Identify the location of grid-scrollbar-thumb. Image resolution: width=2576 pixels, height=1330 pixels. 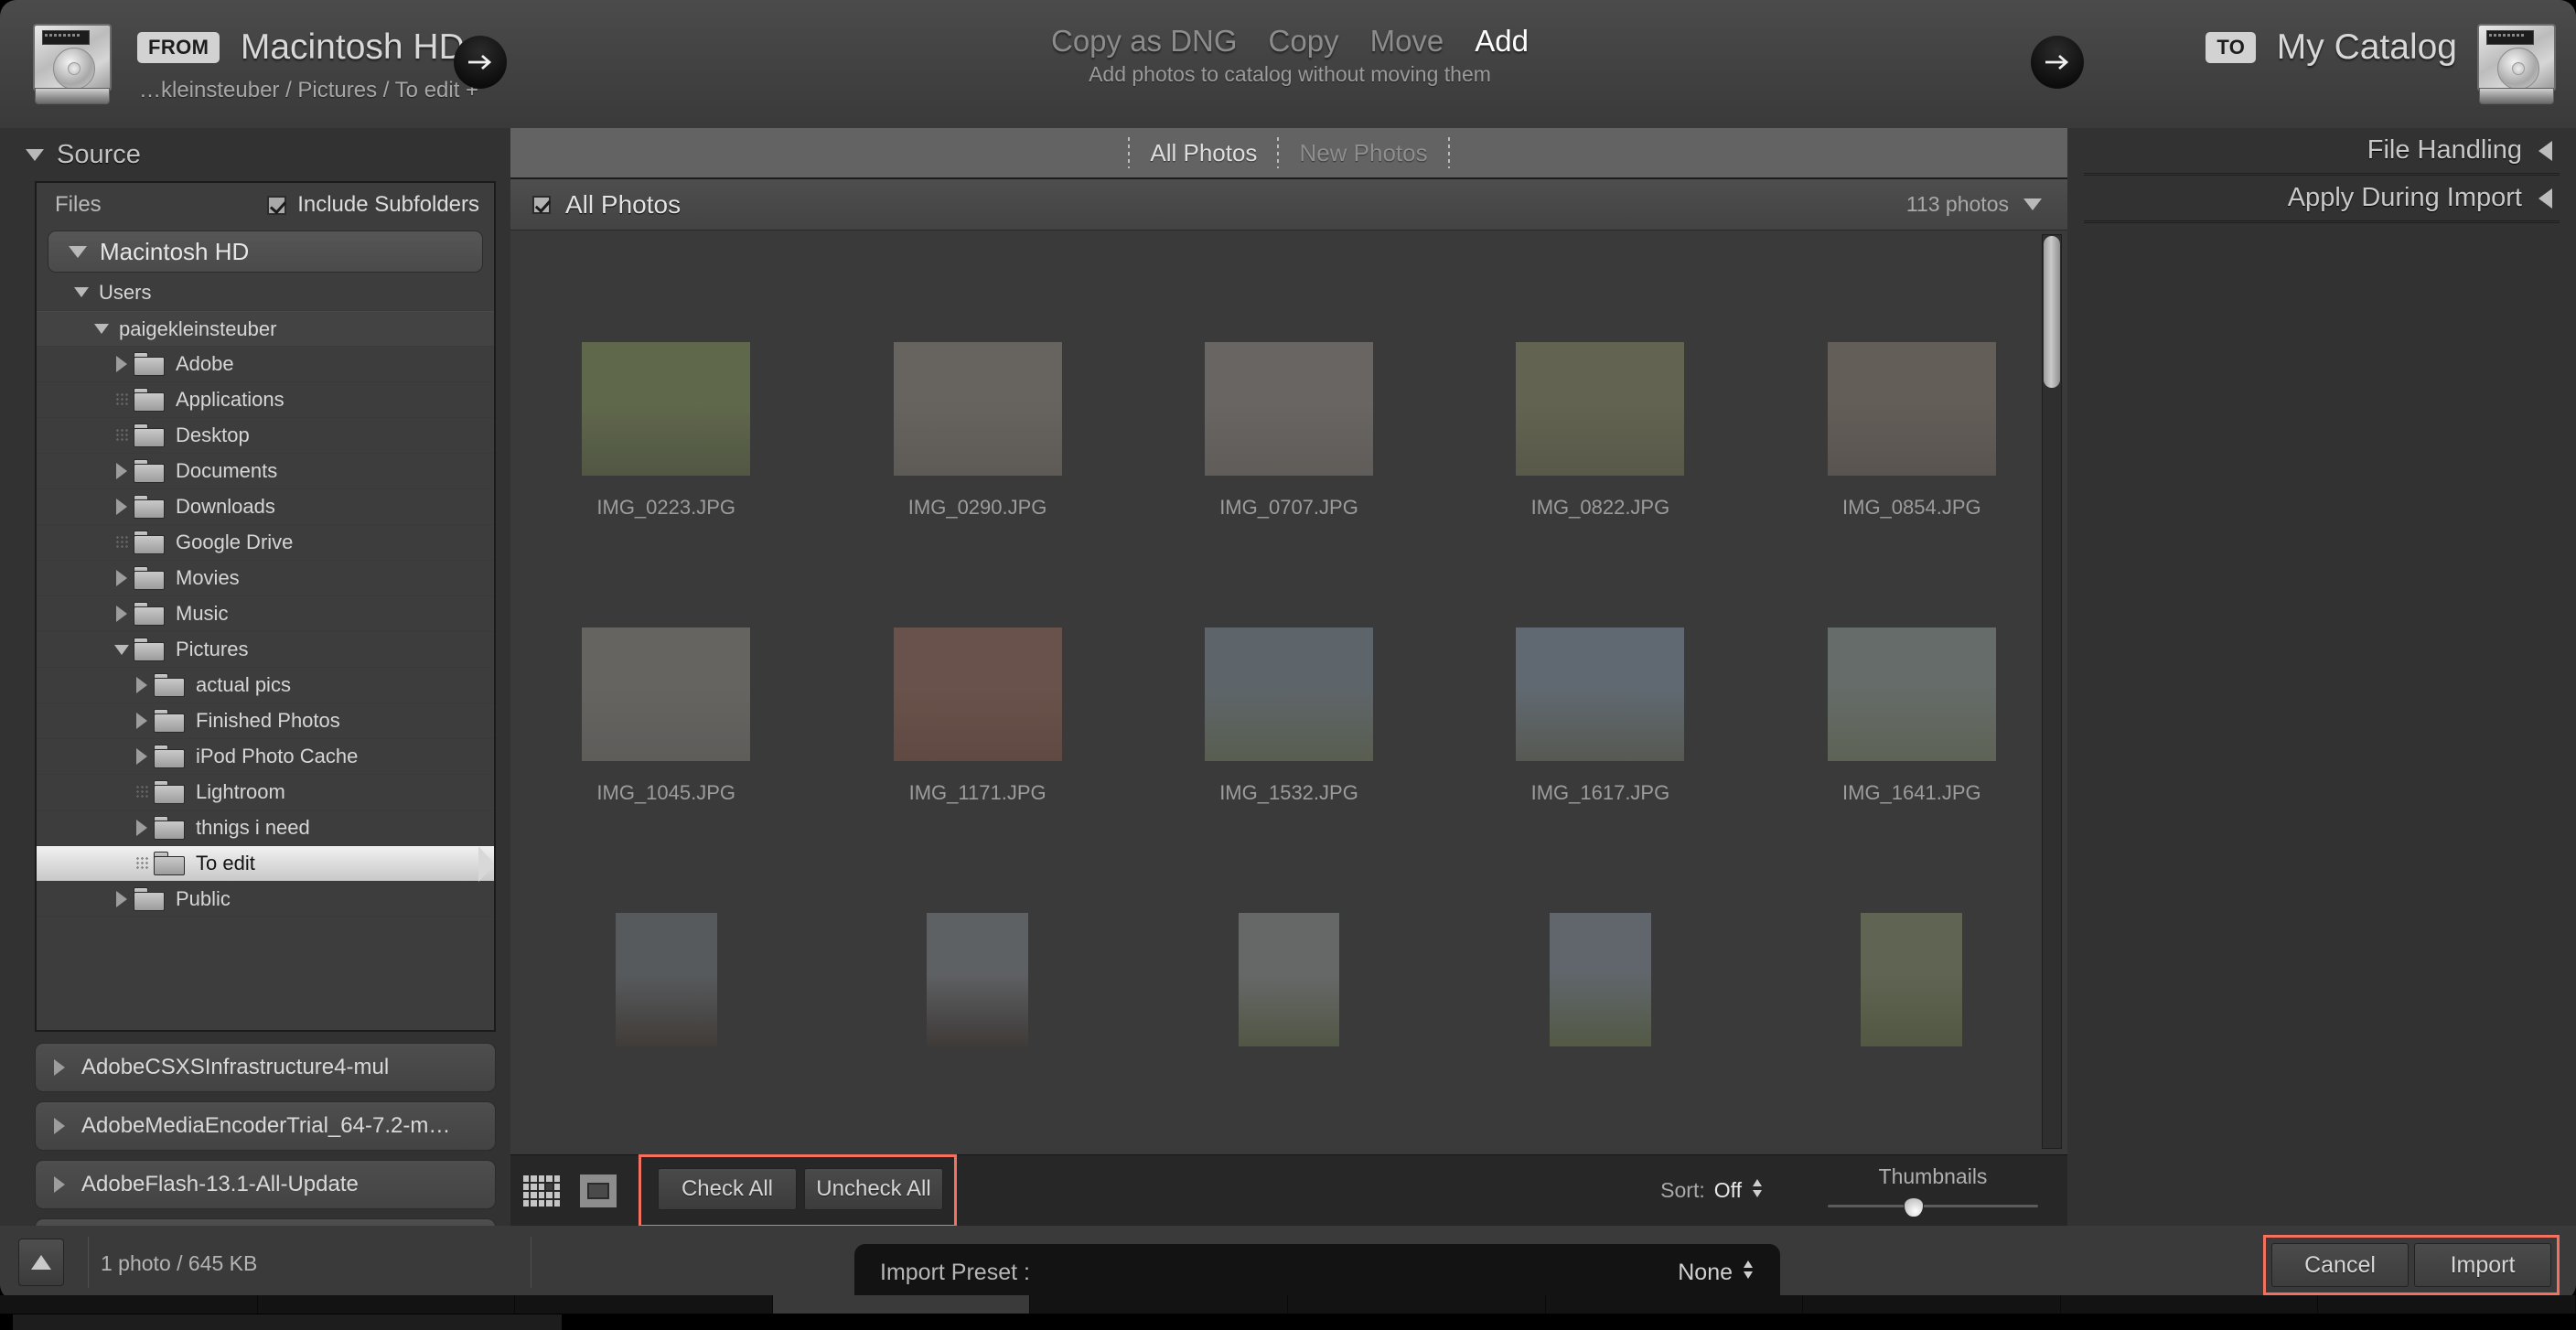
(2052, 312).